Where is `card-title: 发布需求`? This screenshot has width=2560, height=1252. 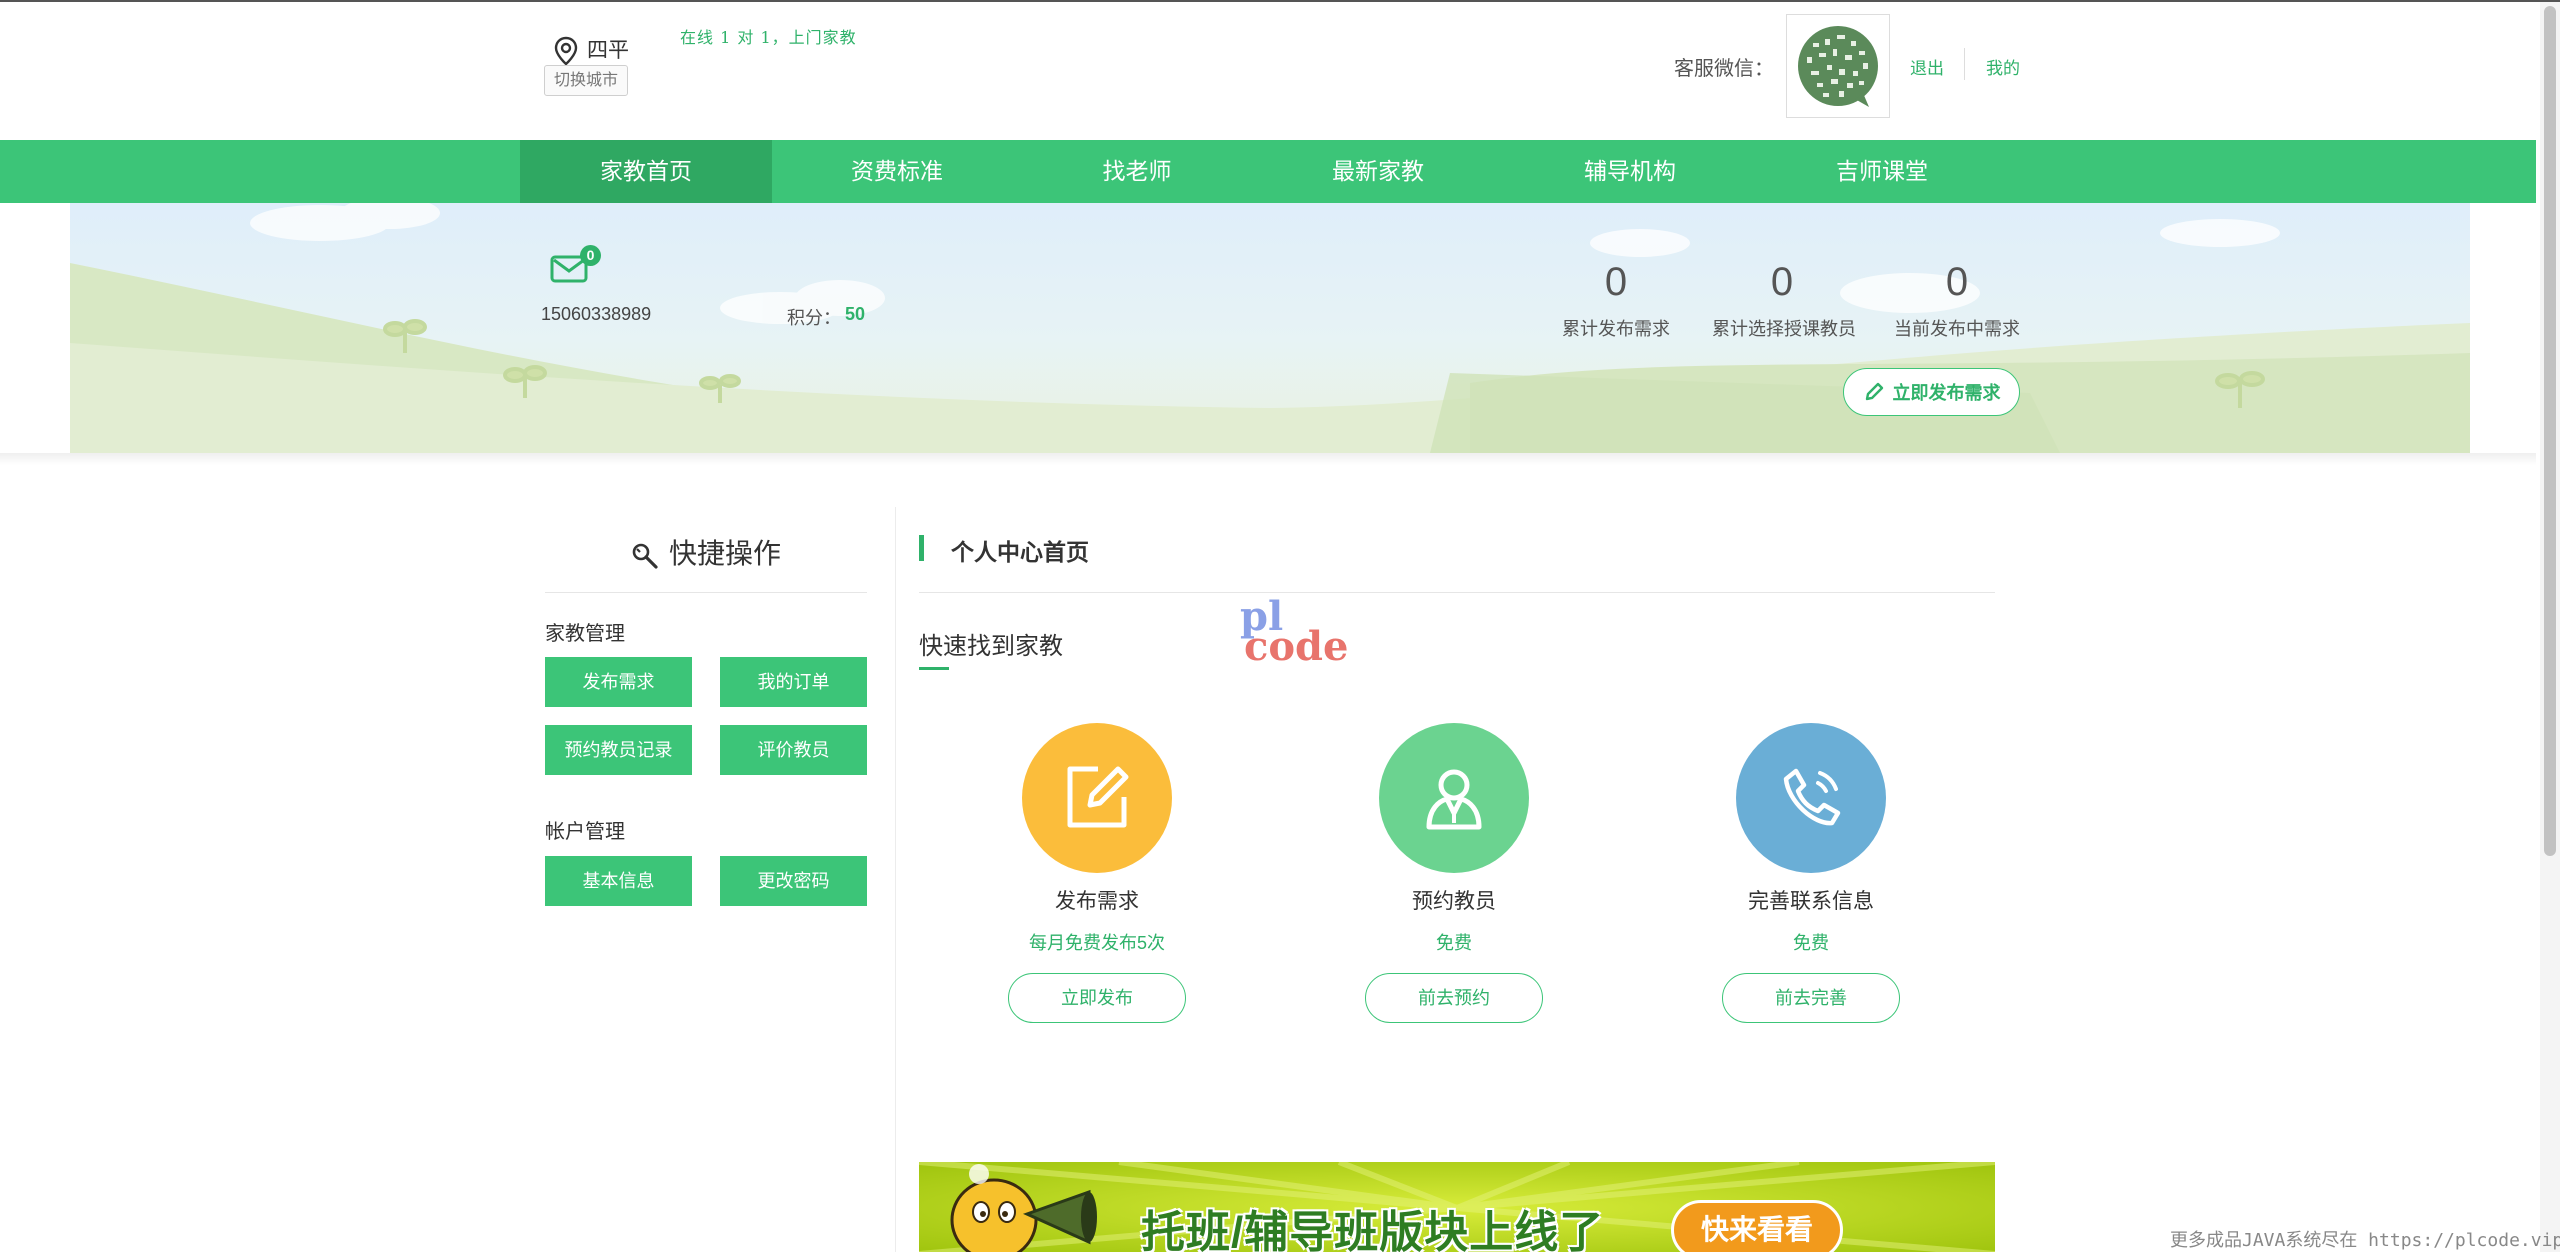 card-title: 发布需求 is located at coordinates (1097, 901).